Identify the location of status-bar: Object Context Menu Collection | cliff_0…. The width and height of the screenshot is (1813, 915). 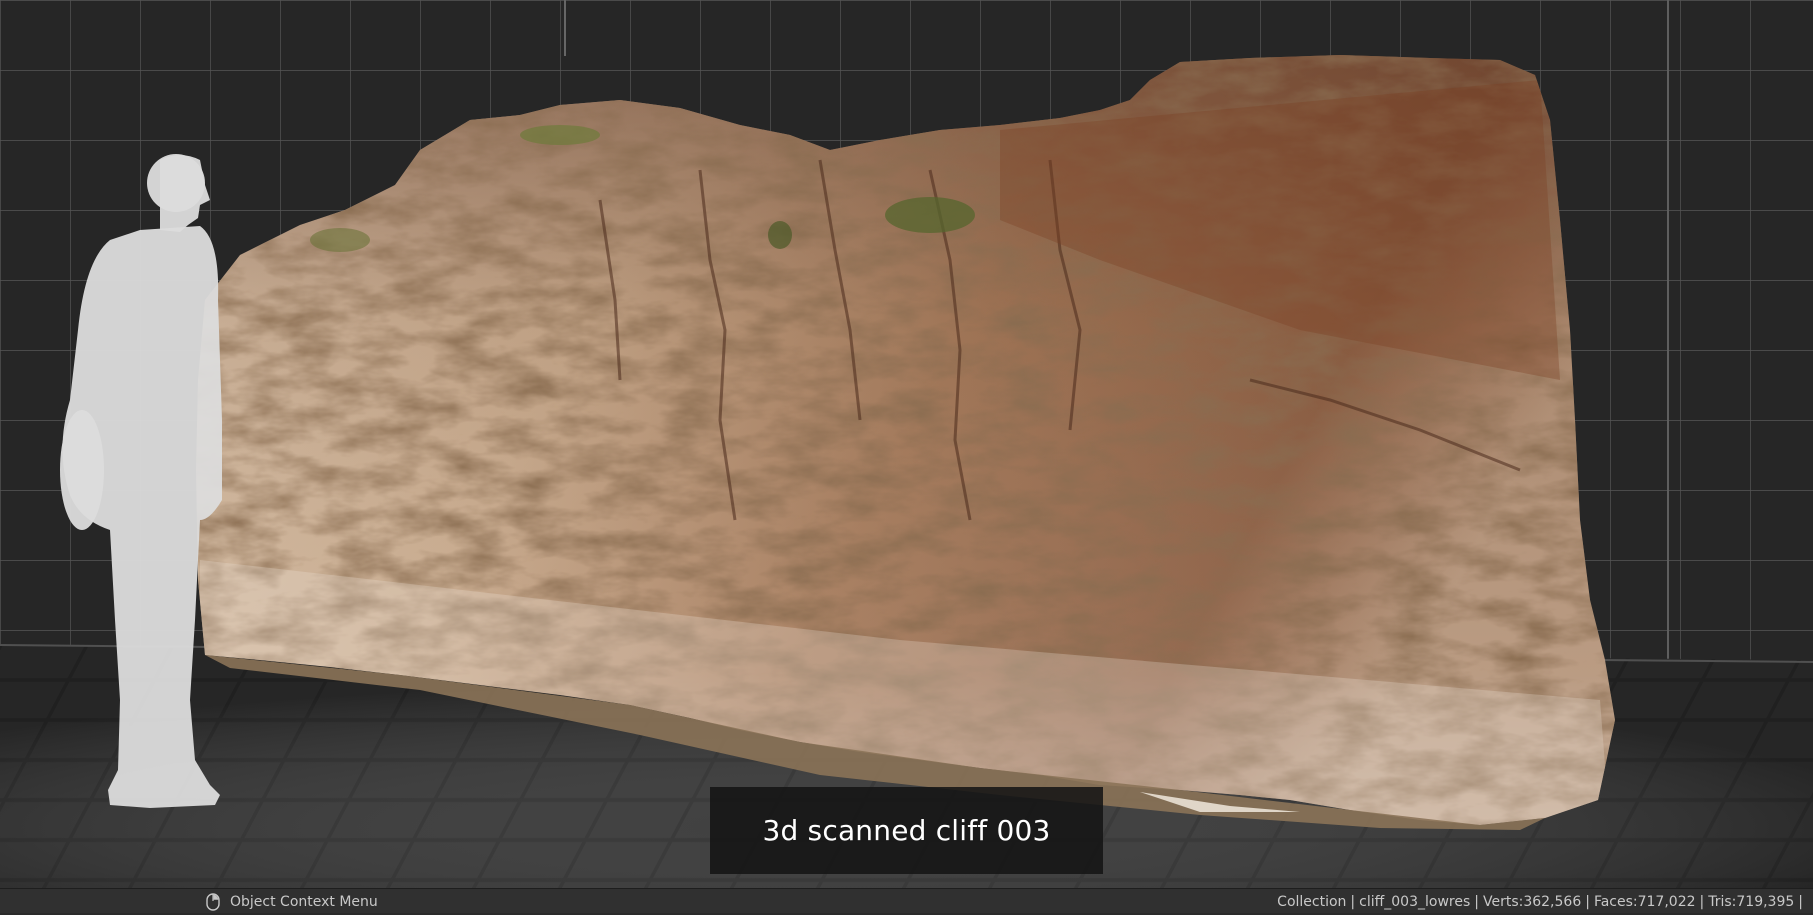
(906, 900).